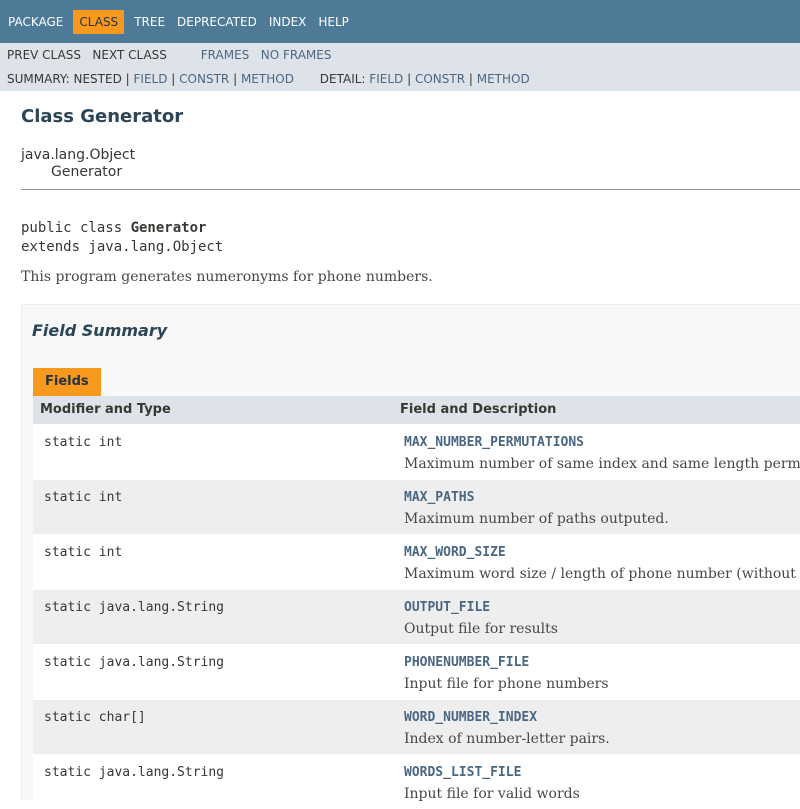 This screenshot has width=800, height=809. I want to click on parent-class: java.lang.Object, so click(78, 155).